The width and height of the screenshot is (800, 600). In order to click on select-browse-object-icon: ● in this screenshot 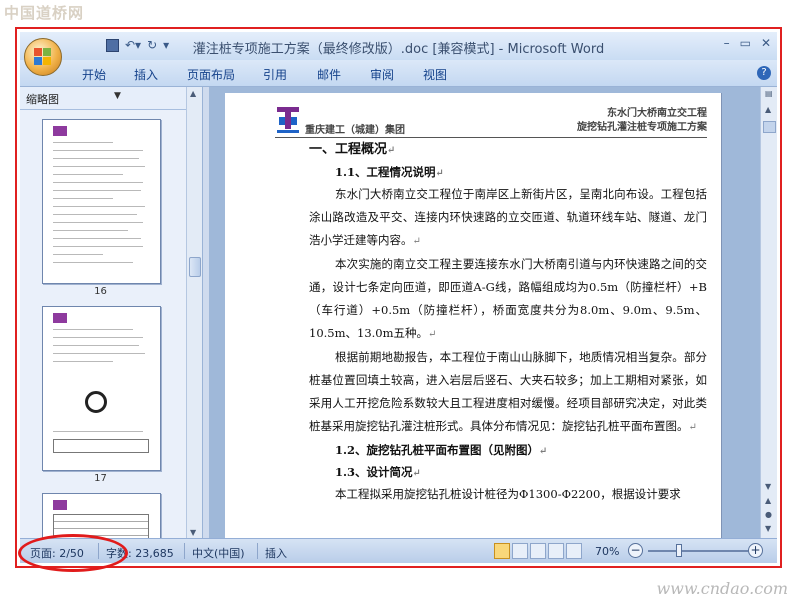, I will do `click(768, 514)`.